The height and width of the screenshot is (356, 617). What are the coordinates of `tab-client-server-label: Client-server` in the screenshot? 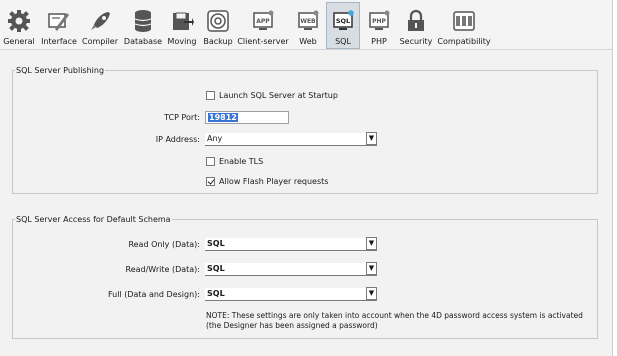 It's located at (263, 41).